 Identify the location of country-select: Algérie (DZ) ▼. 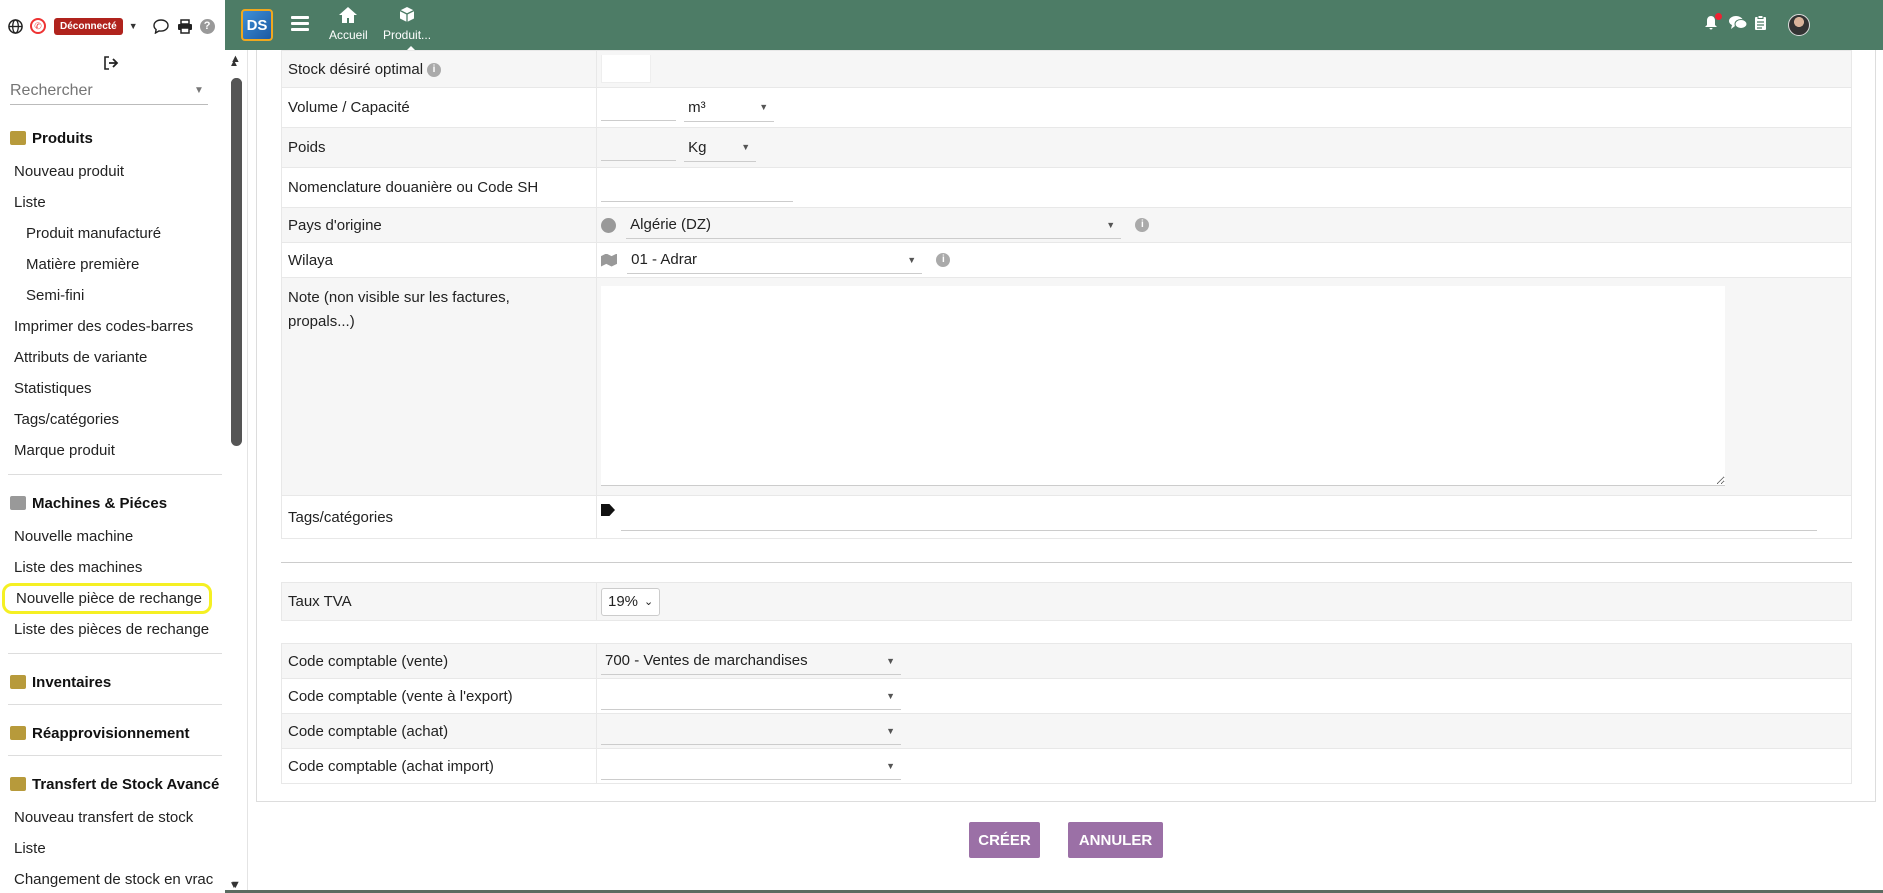
(874, 225).